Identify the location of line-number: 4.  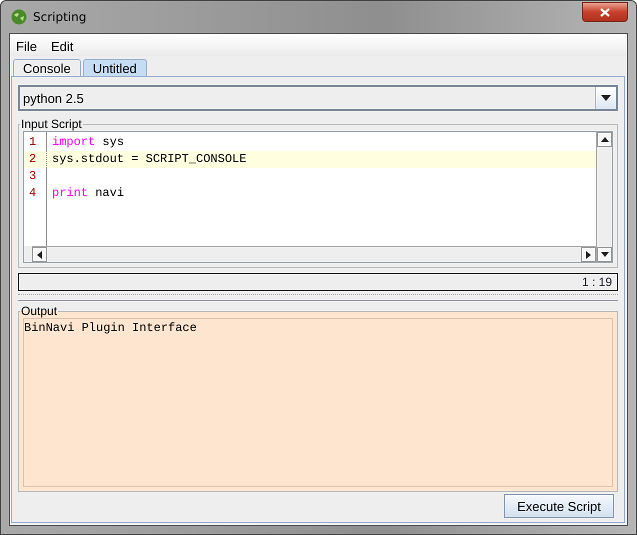
(35, 193).